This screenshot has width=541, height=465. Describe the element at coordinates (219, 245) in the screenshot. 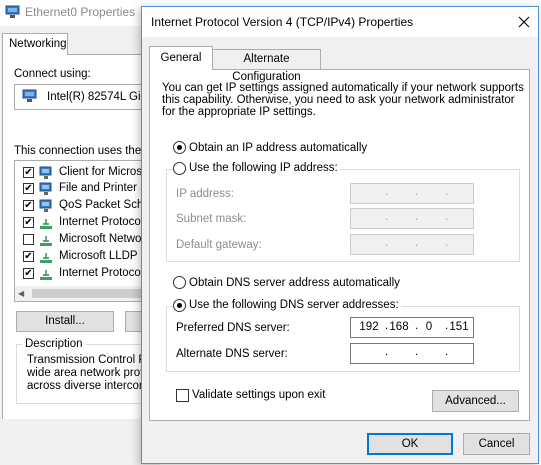

I see `default-gateway-label: Default gateway:` at that location.